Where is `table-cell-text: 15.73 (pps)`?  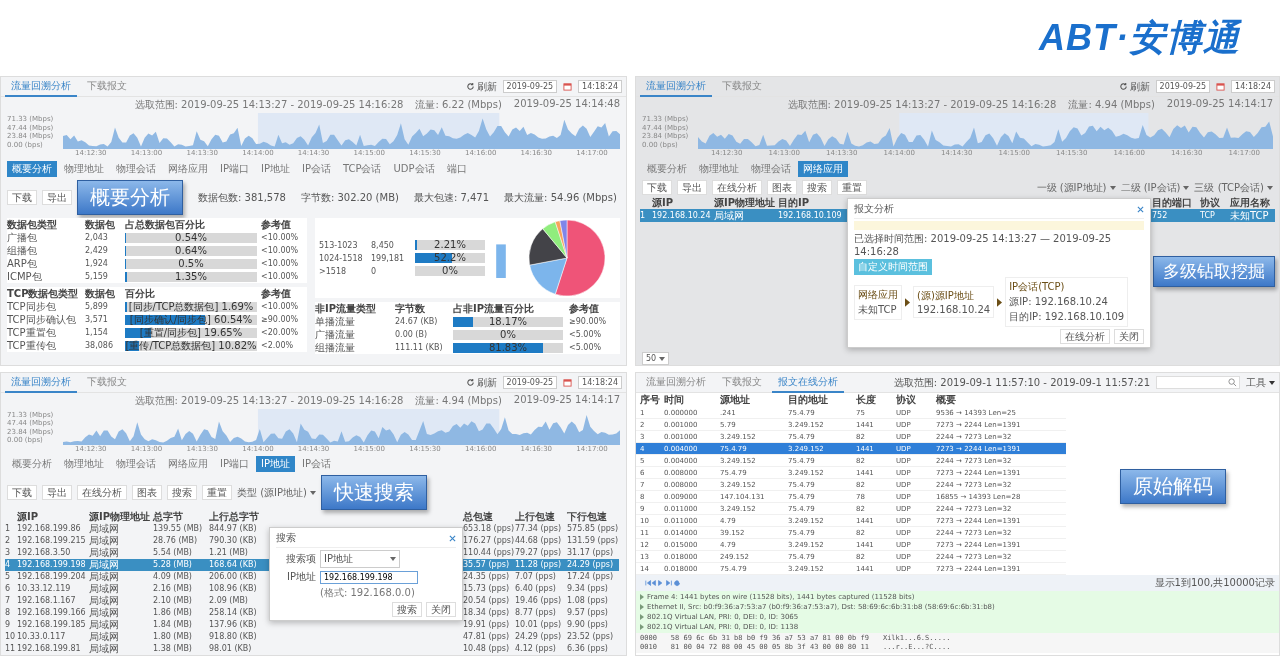
table-cell-text: 15.73 (pps) is located at coordinates (486, 589).